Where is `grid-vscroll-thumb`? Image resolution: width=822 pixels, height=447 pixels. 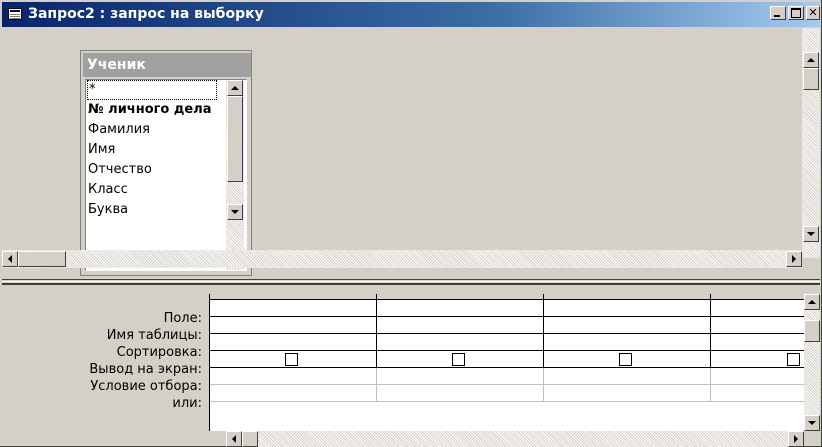 grid-vscroll-thumb is located at coordinates (812, 331).